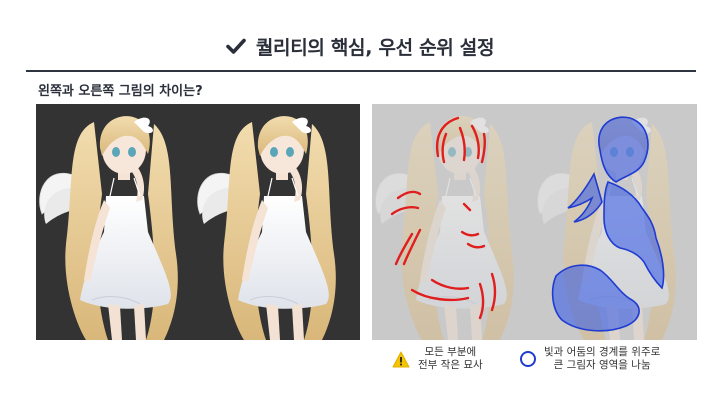 This screenshot has height=405, width=720. Describe the element at coordinates (602, 365) in the screenshot. I see `legend-circle-line2: 큰 그림자 영역을 나눔` at that location.